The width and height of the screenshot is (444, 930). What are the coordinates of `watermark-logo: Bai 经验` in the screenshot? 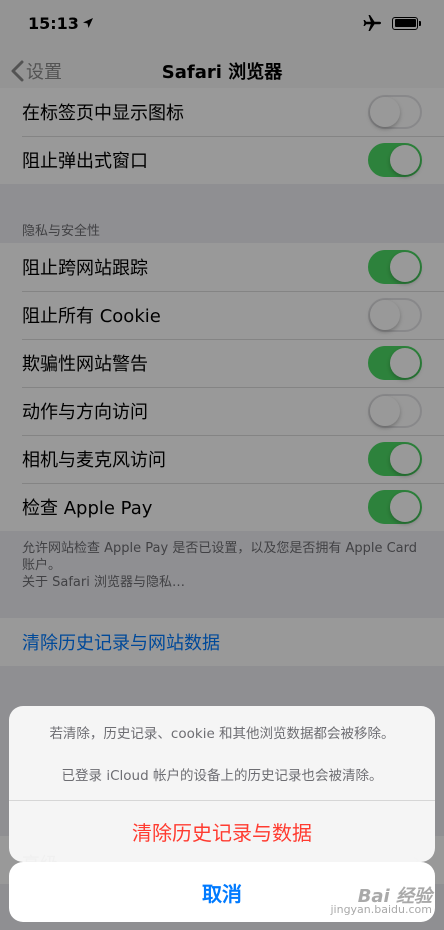 It's located at (394, 896).